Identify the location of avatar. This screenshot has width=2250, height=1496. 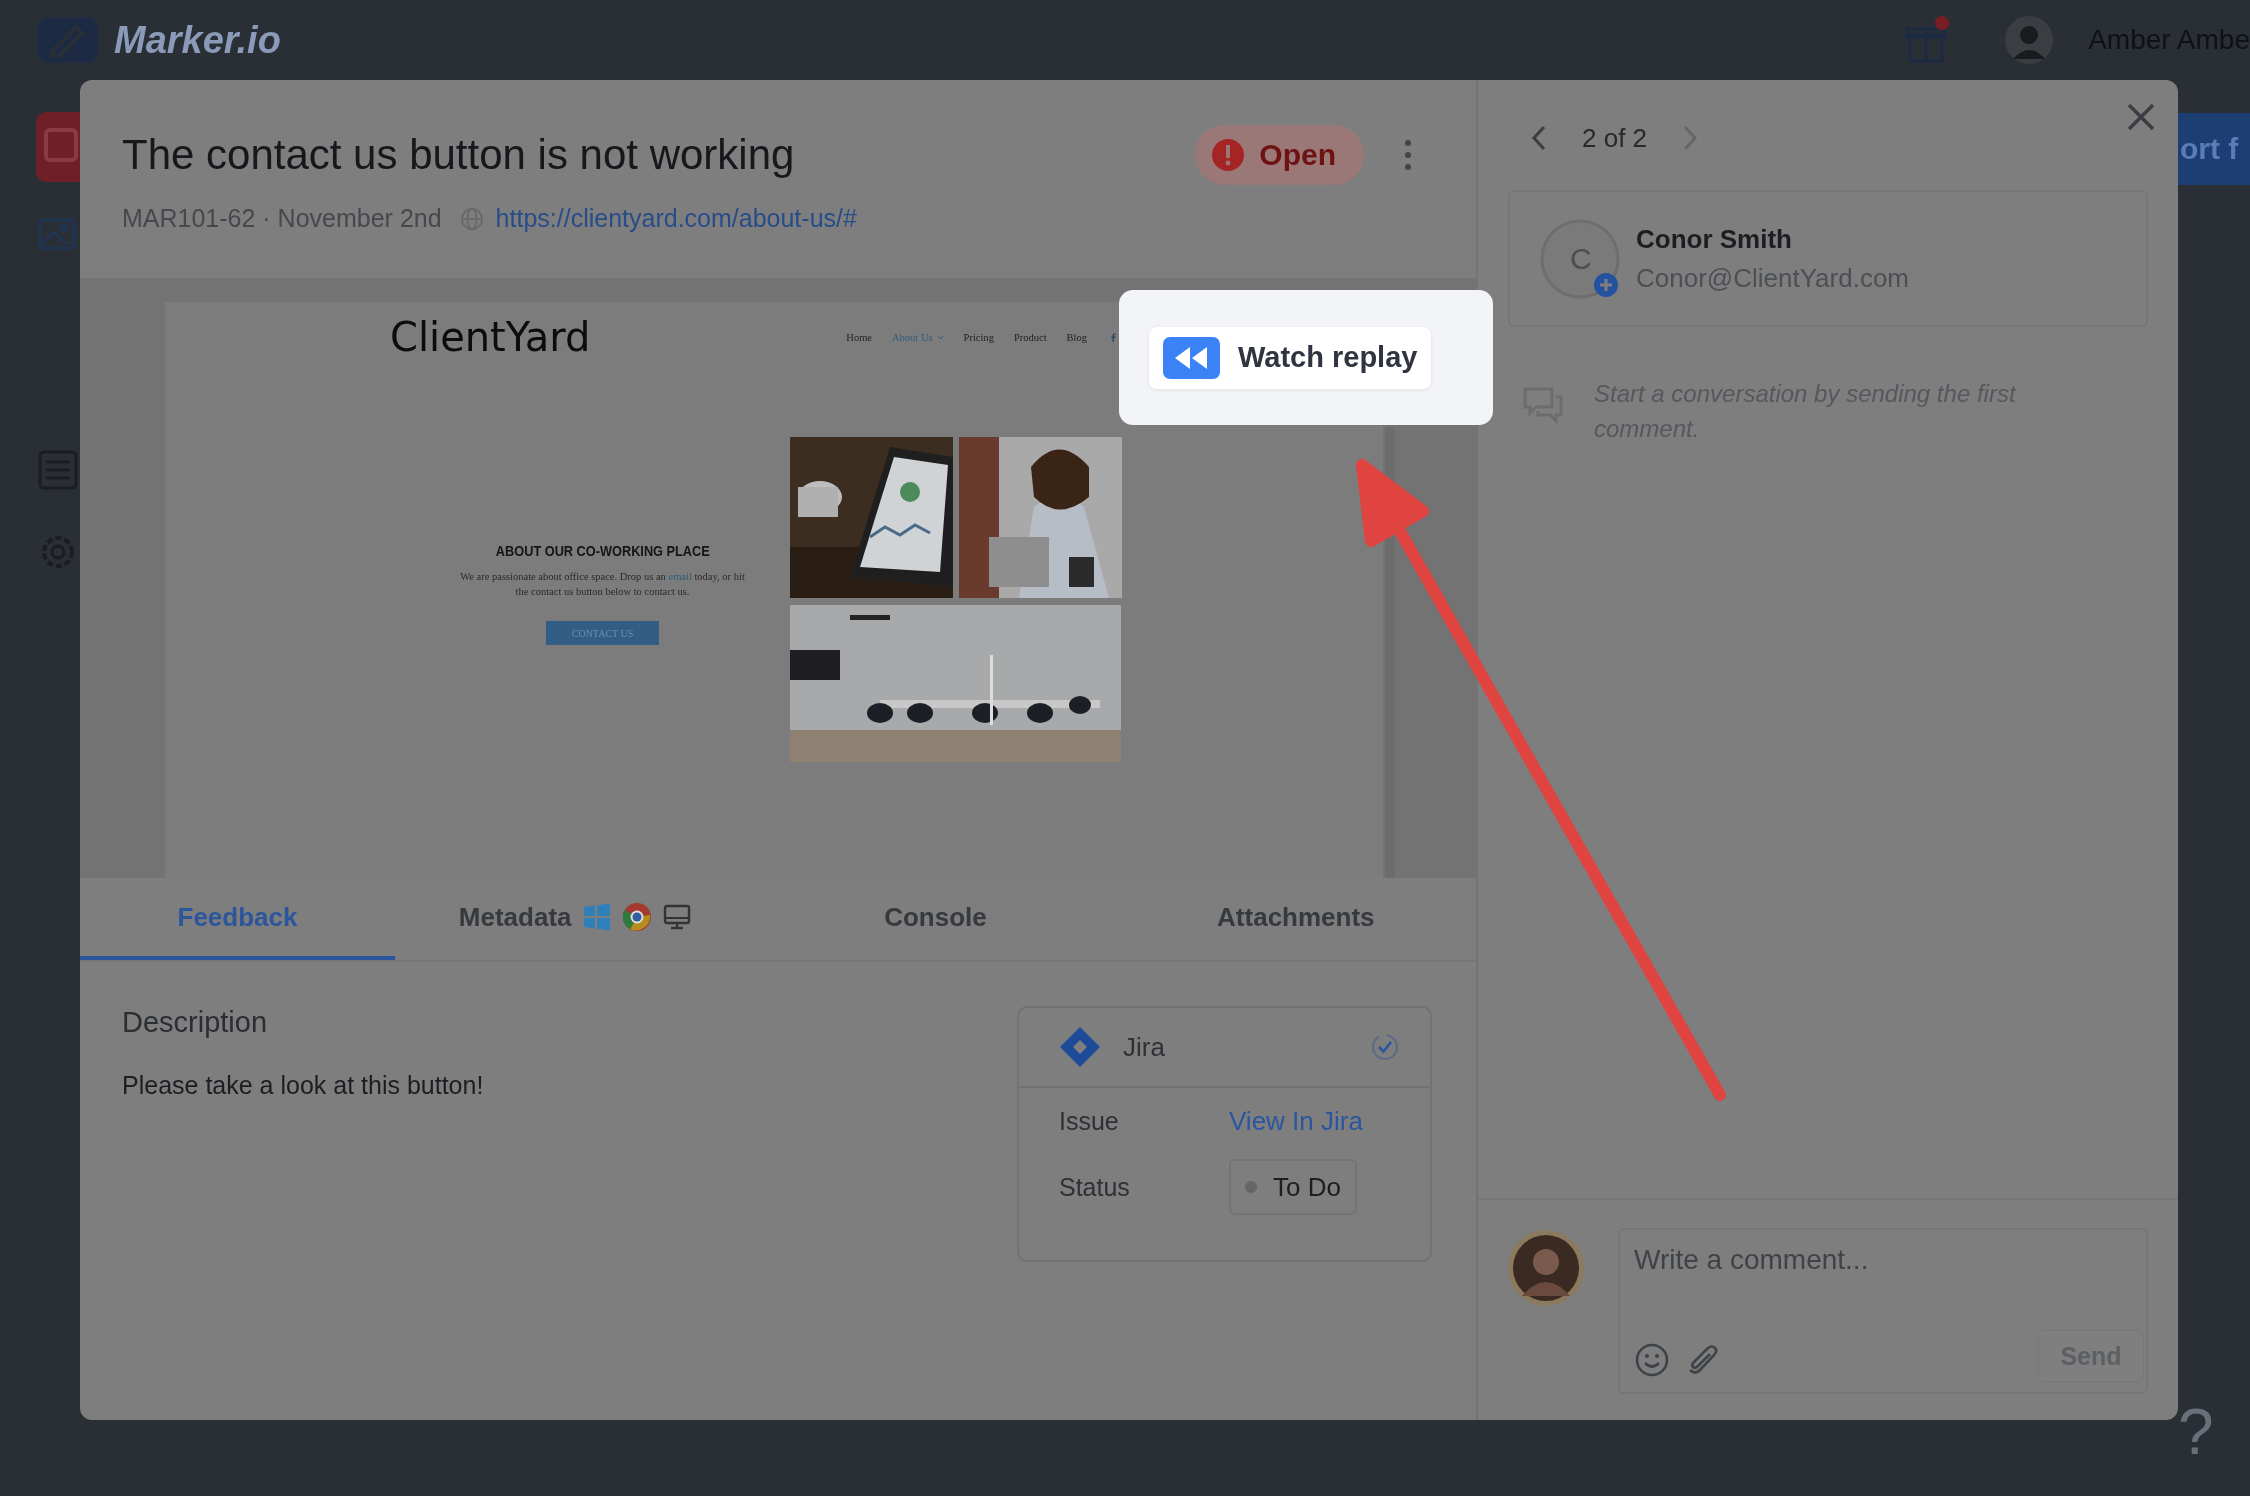
(2029, 40).